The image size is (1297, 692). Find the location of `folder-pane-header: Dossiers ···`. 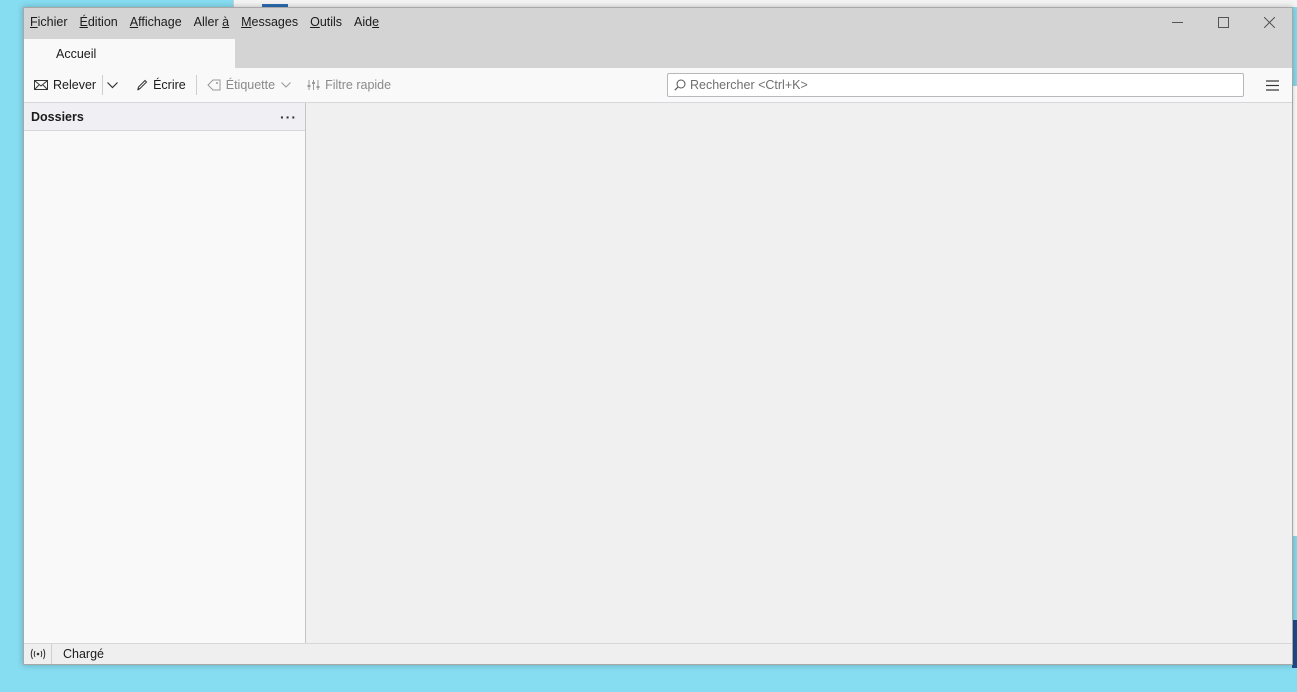

folder-pane-header: Dossiers ··· is located at coordinates (164, 117).